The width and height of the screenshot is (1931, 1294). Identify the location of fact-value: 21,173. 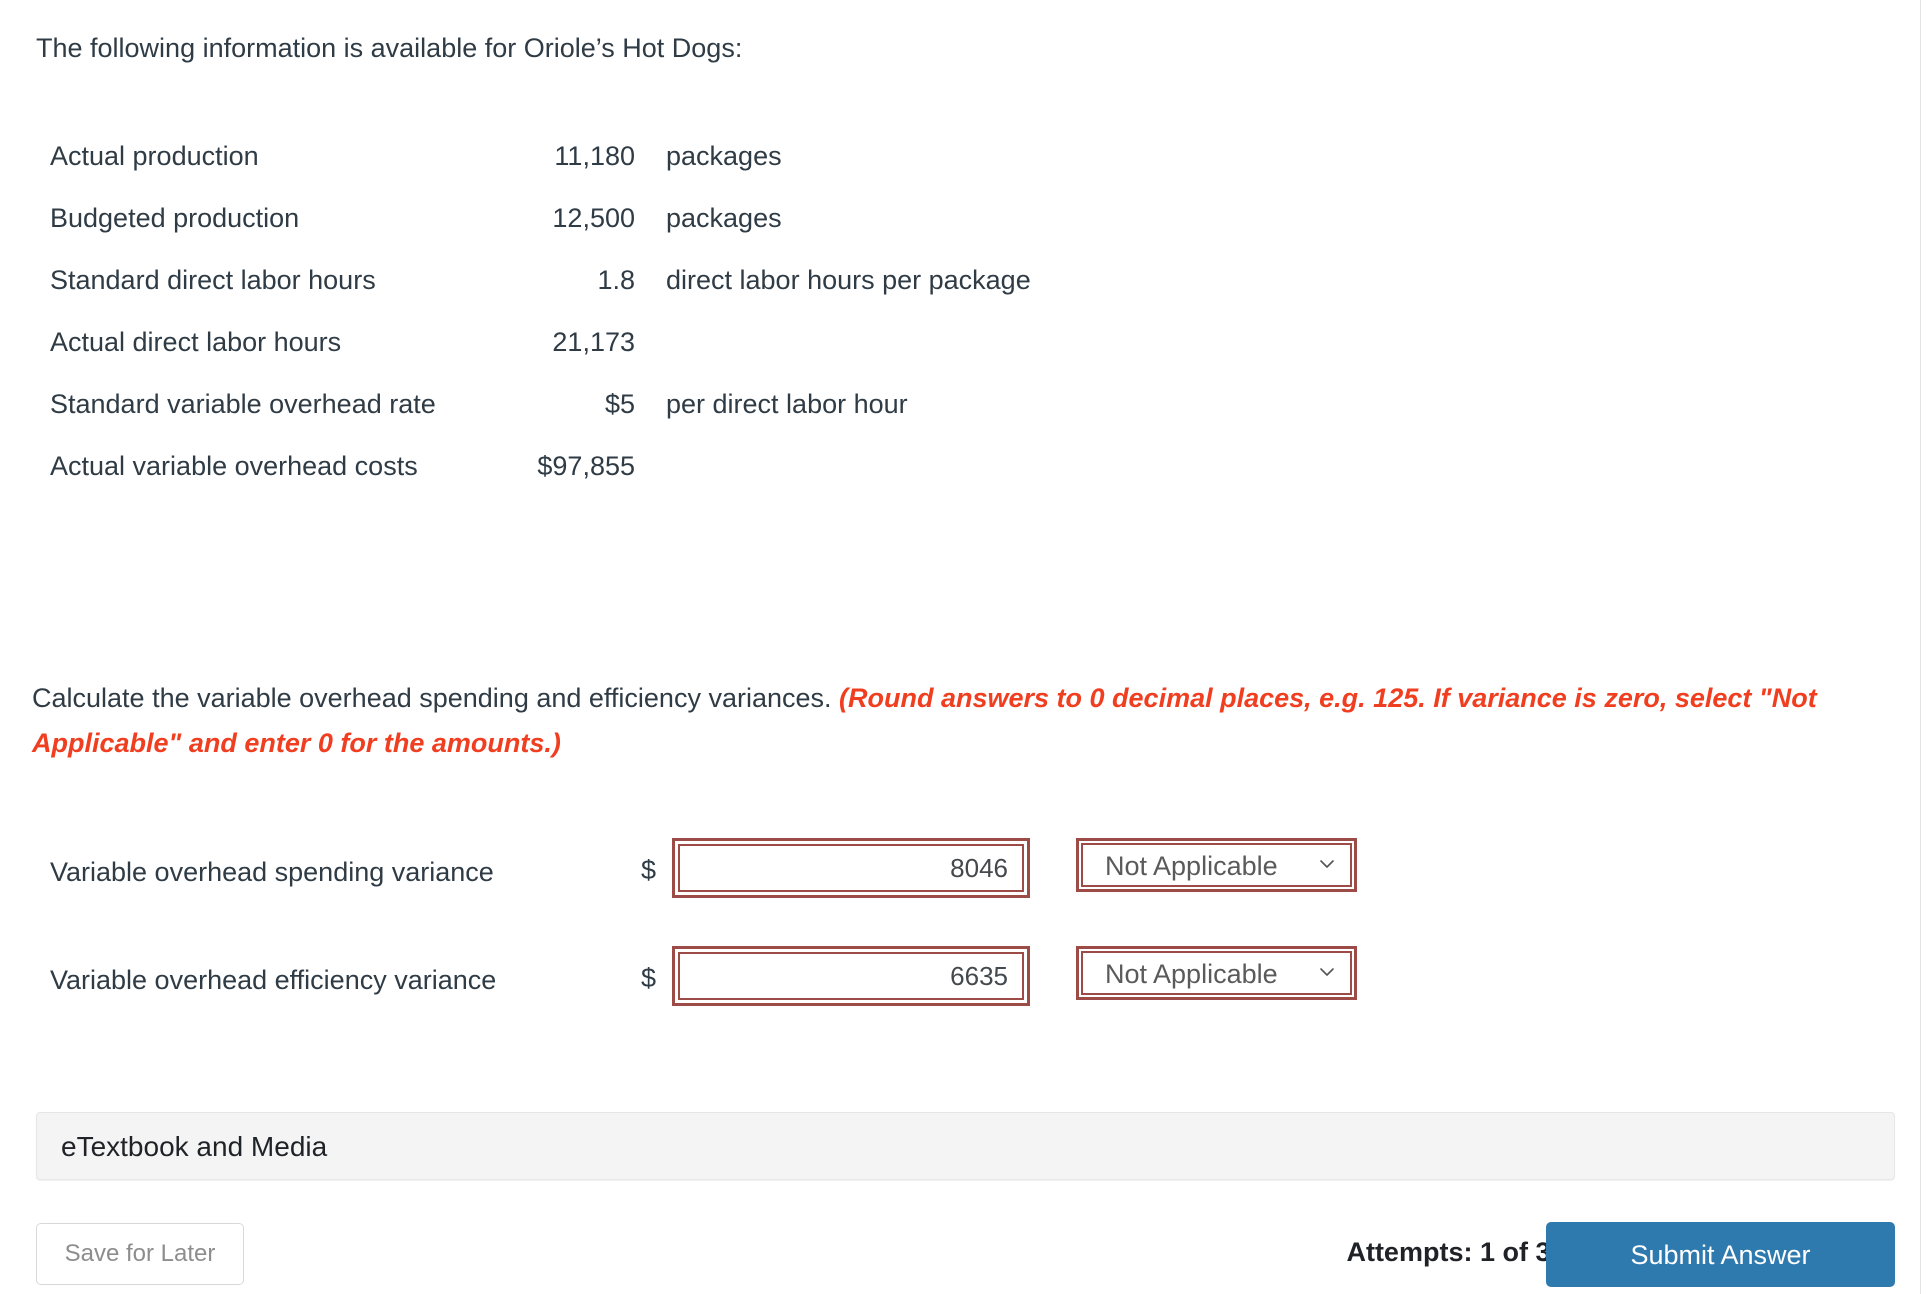
(593, 342).